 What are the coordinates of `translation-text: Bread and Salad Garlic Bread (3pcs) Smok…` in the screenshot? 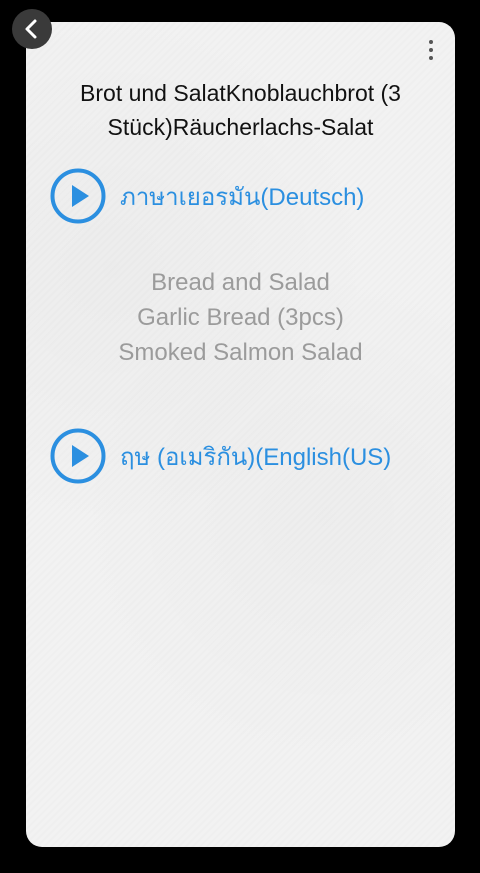 It's located at (240, 317).